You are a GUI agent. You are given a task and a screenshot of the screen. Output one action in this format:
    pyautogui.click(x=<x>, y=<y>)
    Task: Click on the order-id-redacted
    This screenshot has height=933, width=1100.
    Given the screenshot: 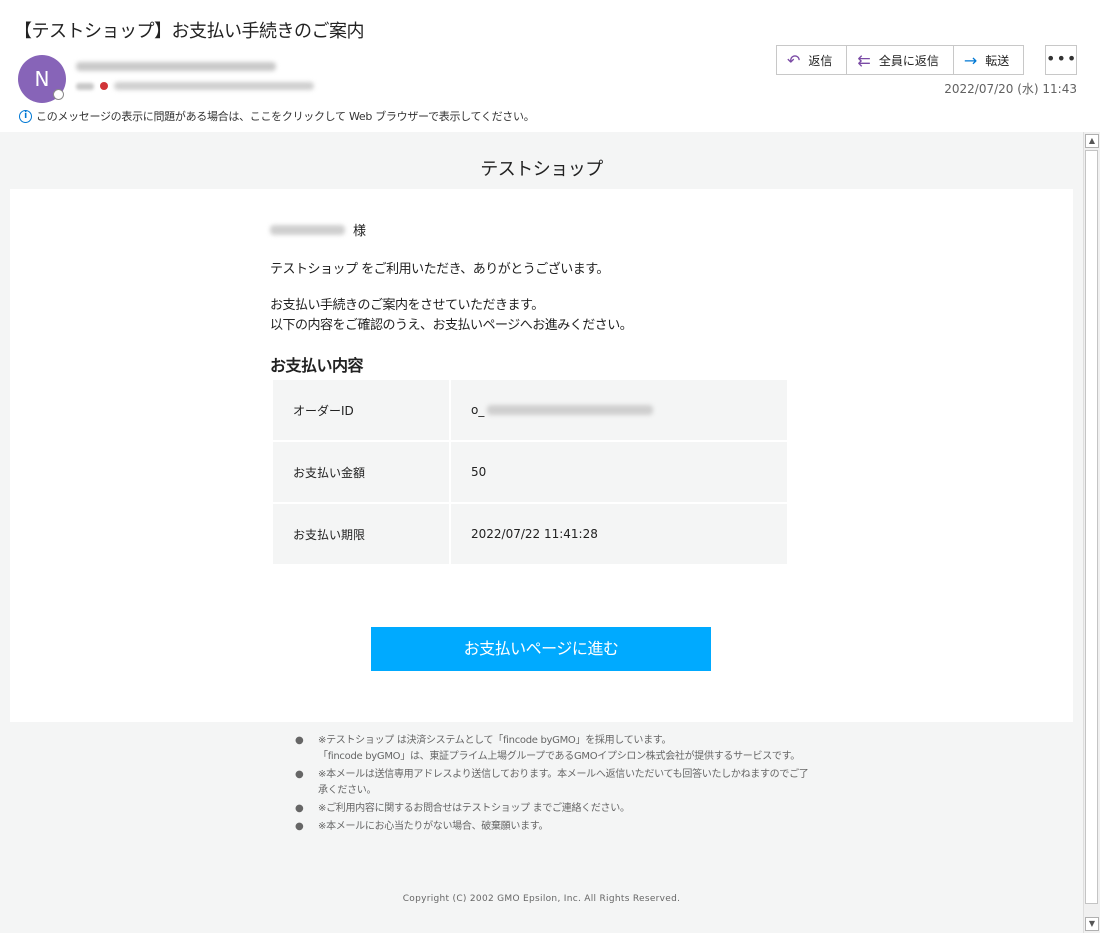 What is the action you would take?
    pyautogui.click(x=570, y=410)
    